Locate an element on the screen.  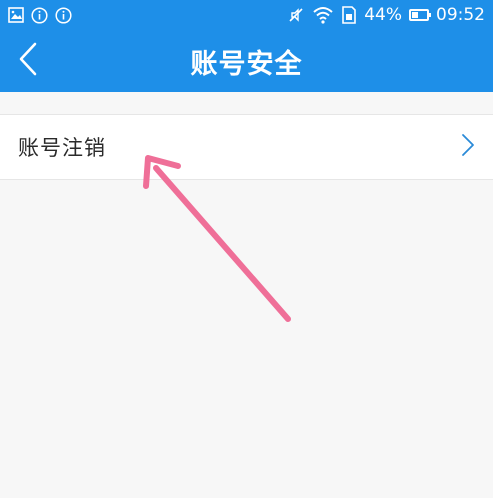
chevron-right-icon is located at coordinates (468, 147).